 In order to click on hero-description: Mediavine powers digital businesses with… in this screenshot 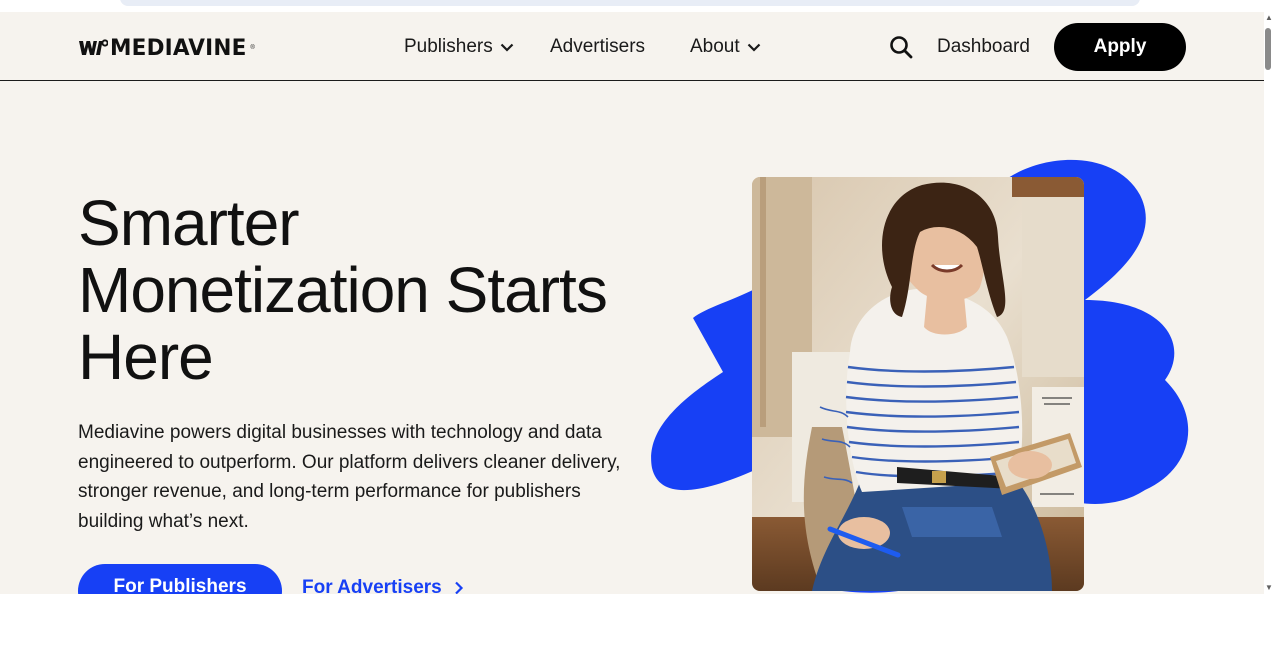, I will do `click(349, 477)`.